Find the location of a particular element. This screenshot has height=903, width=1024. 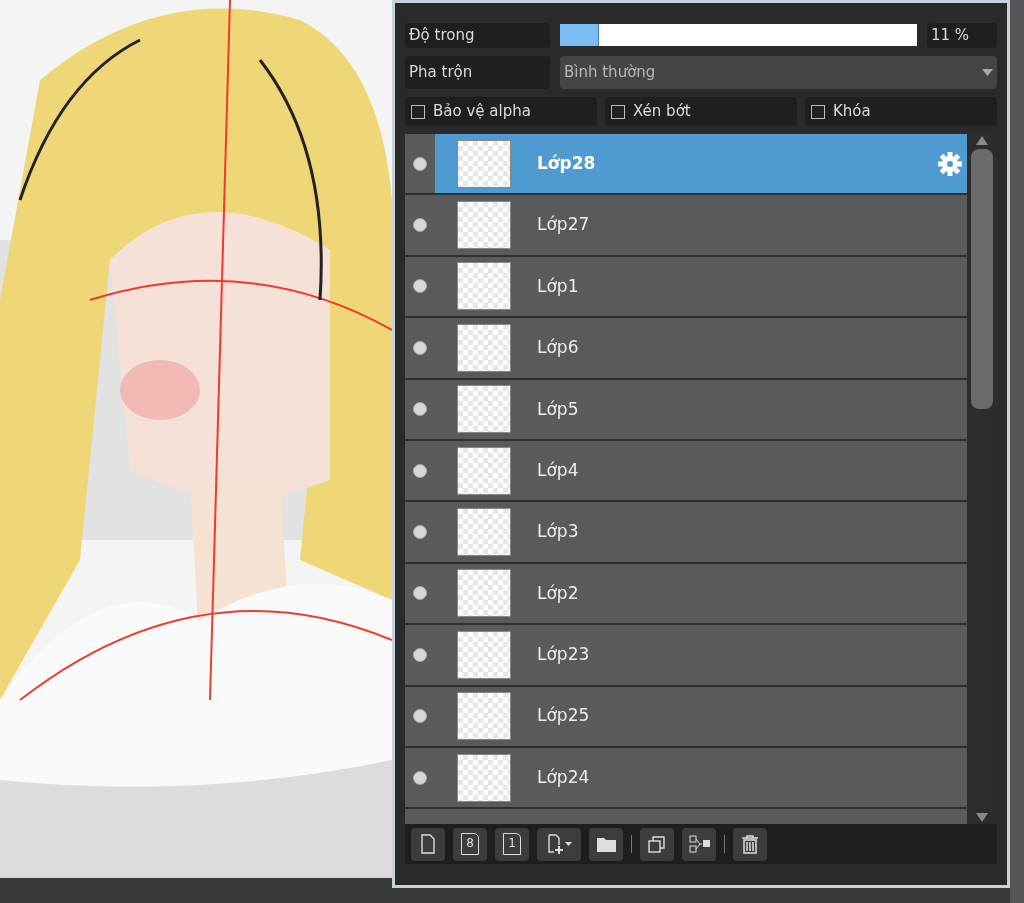

option-checkbox: Bảo vệ alpha is located at coordinates (501, 111).